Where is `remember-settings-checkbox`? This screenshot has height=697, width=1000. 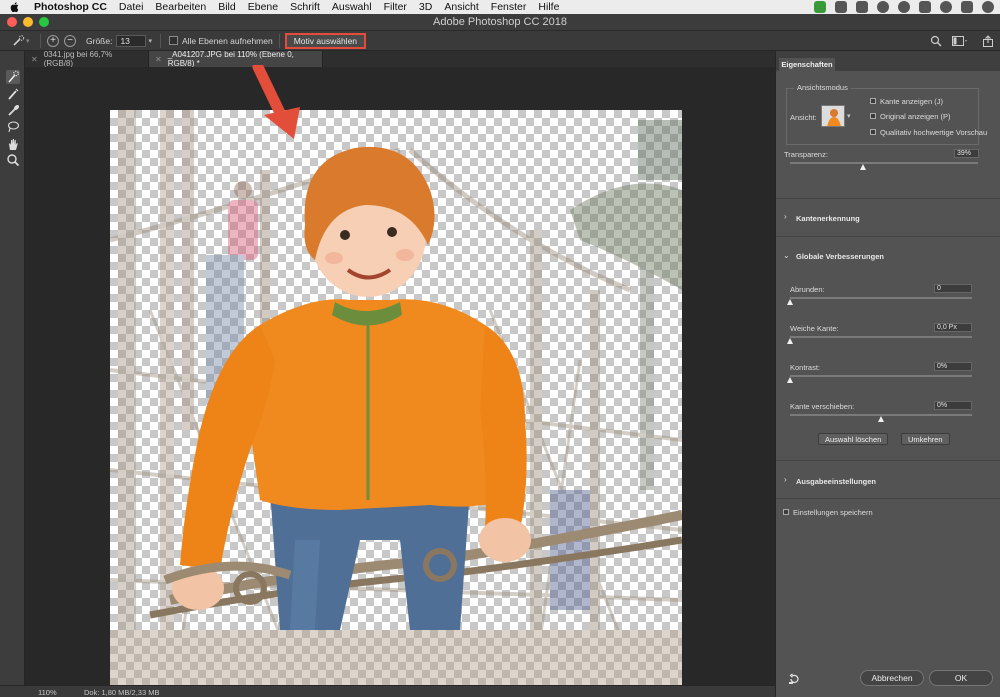
remember-settings-checkbox is located at coordinates (786, 512).